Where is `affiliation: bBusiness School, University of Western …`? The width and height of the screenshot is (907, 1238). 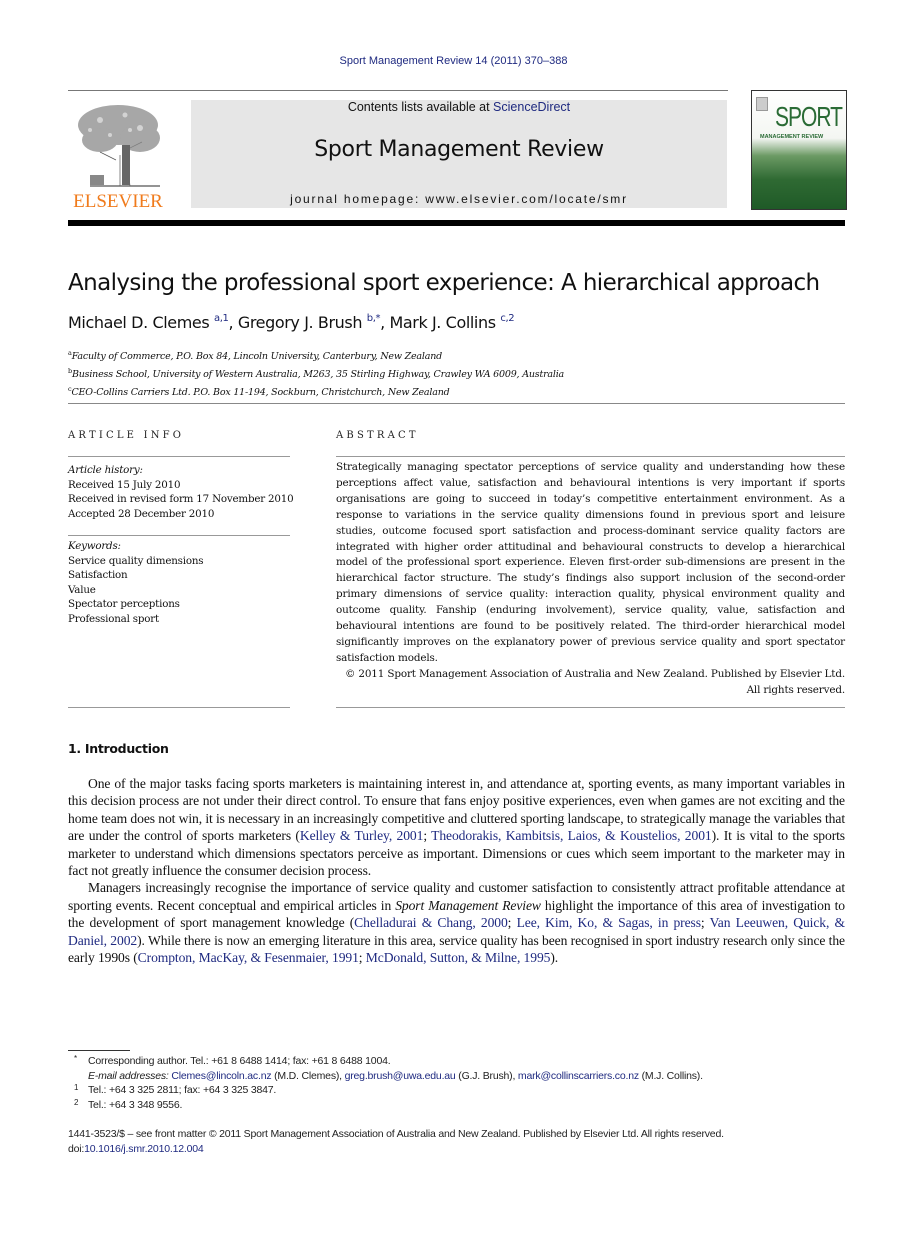
affiliation: bBusiness School, University of Western … is located at coordinates (316, 373).